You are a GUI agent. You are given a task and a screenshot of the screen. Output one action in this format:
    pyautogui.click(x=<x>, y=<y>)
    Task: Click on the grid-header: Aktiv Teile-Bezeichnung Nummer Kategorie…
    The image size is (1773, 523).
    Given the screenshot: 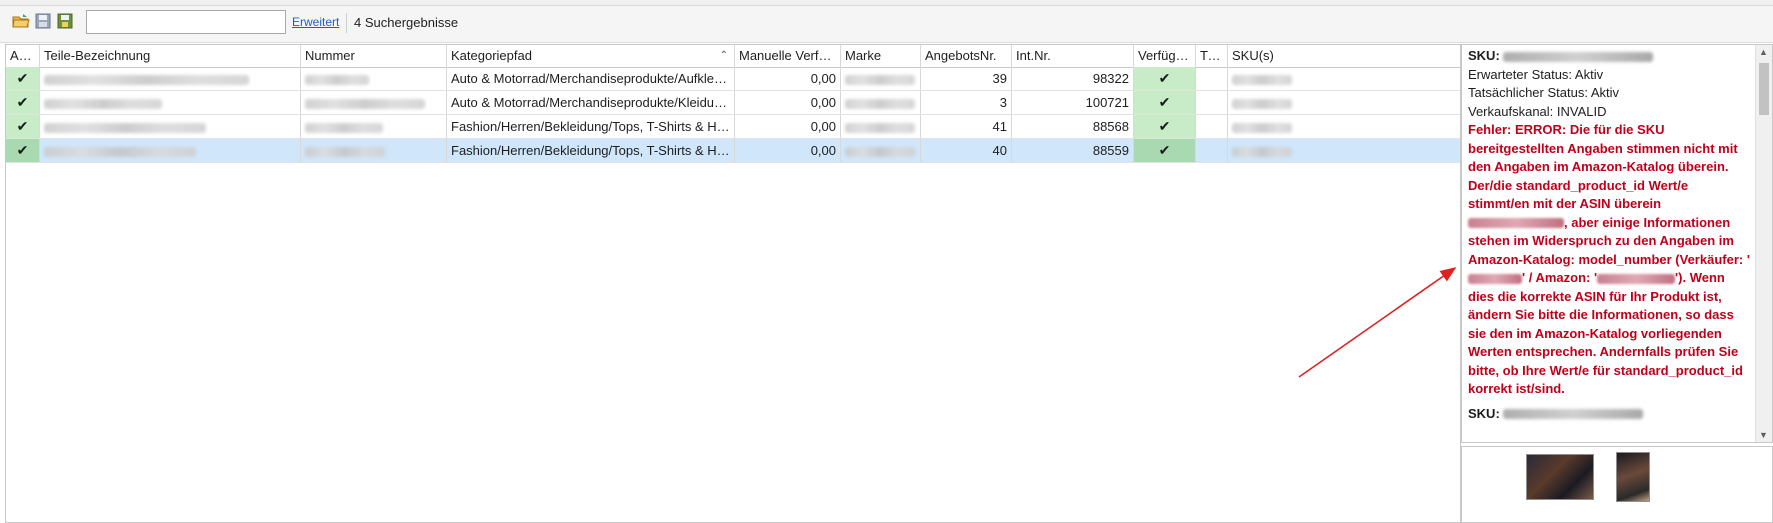 What is the action you would take?
    pyautogui.click(x=733, y=56)
    